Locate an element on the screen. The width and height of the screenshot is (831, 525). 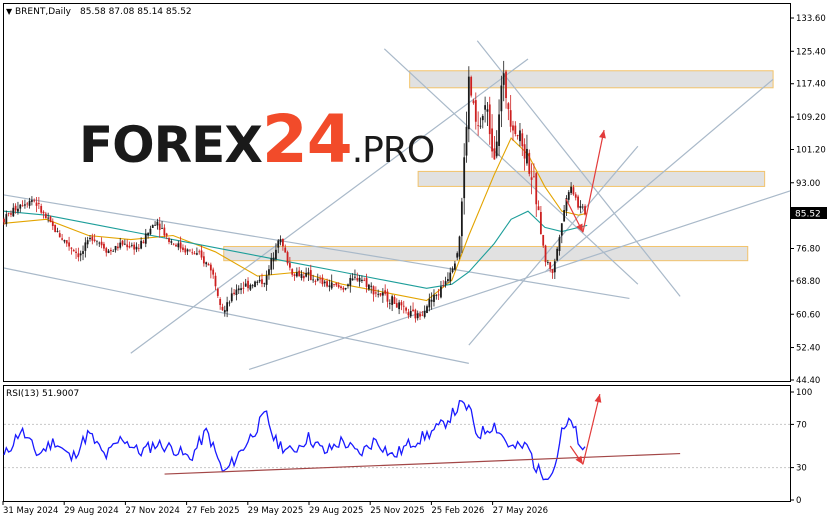
y-tick-label: 101.20 is located at coordinates (811, 150).